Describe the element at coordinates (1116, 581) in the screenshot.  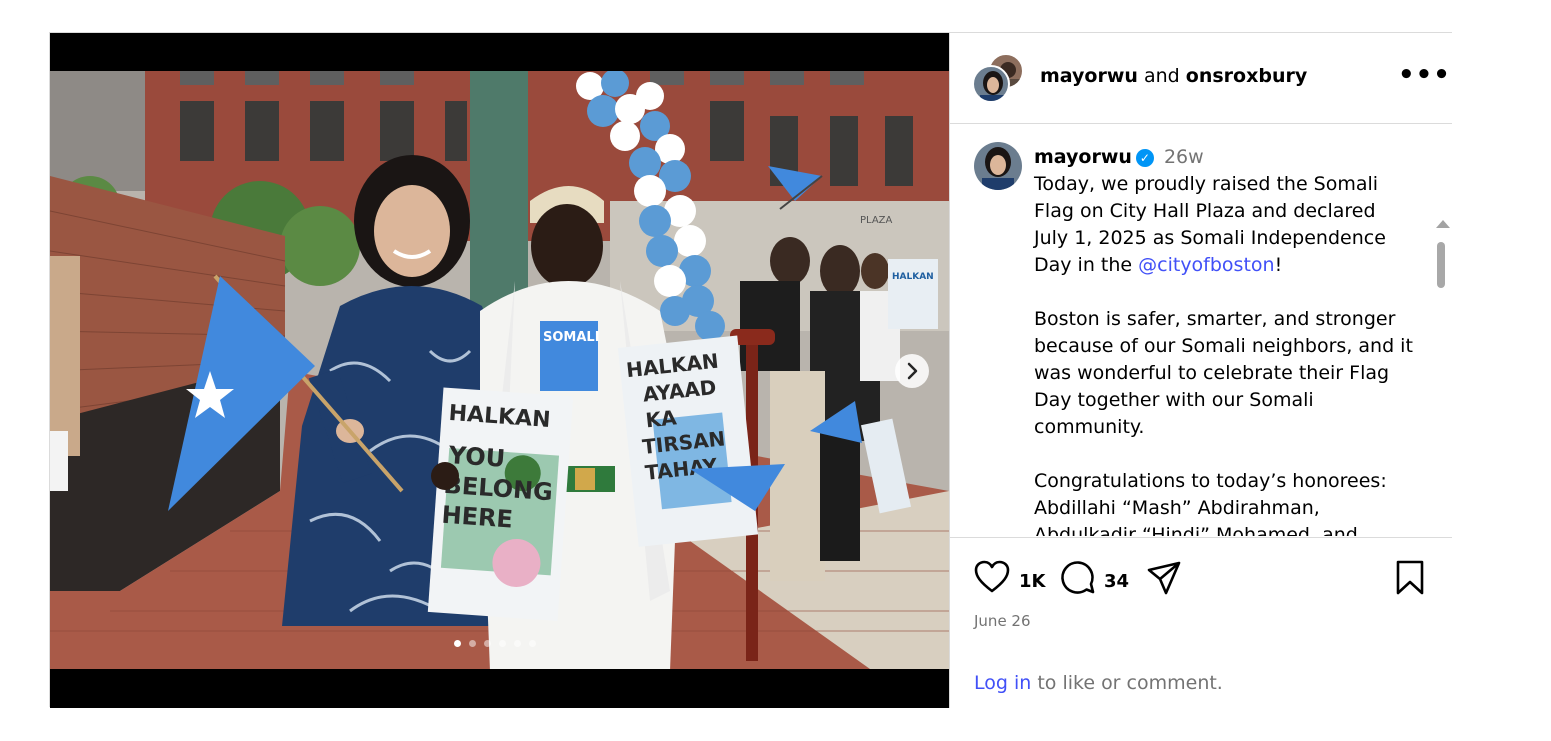
I see `comments-count: 34` at that location.